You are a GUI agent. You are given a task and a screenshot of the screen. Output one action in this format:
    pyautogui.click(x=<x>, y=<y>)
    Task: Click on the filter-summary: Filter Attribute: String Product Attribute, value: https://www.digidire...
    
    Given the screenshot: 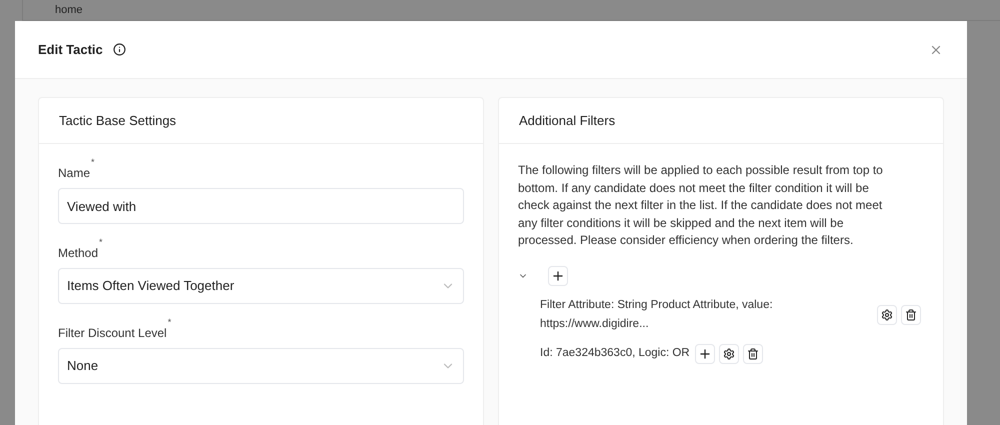 What is the action you would take?
    pyautogui.click(x=657, y=315)
    